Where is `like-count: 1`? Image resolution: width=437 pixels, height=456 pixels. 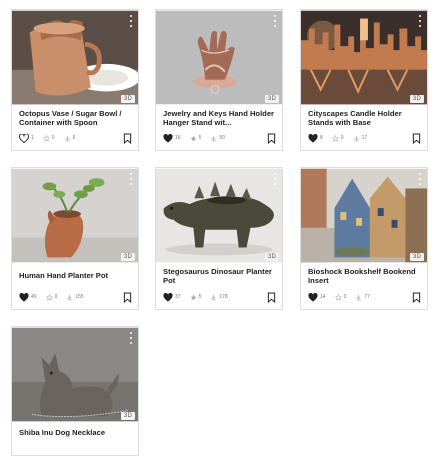
like-count: 1 is located at coordinates (32, 138).